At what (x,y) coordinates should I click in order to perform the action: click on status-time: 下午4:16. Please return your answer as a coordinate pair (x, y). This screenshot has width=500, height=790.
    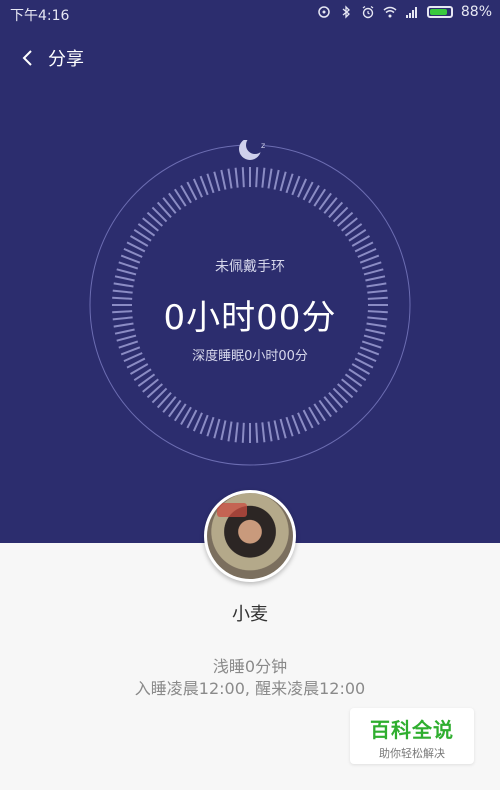
    Looking at the image, I should click on (40, 16).